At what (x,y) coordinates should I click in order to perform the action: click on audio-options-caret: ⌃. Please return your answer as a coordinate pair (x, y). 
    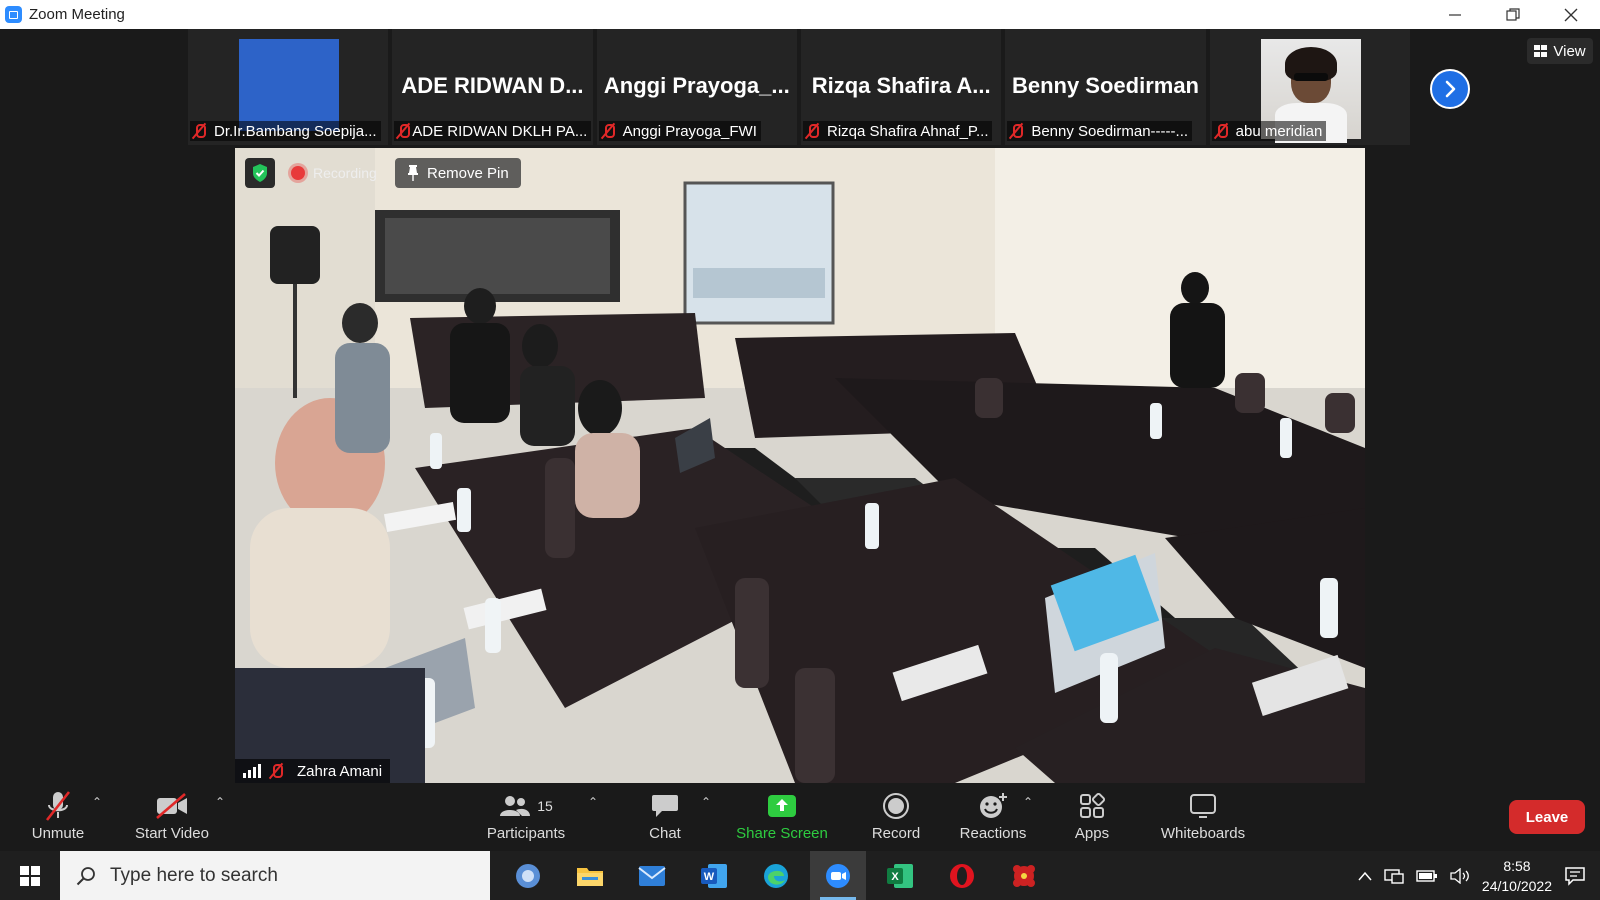
    Looking at the image, I should click on (97, 802).